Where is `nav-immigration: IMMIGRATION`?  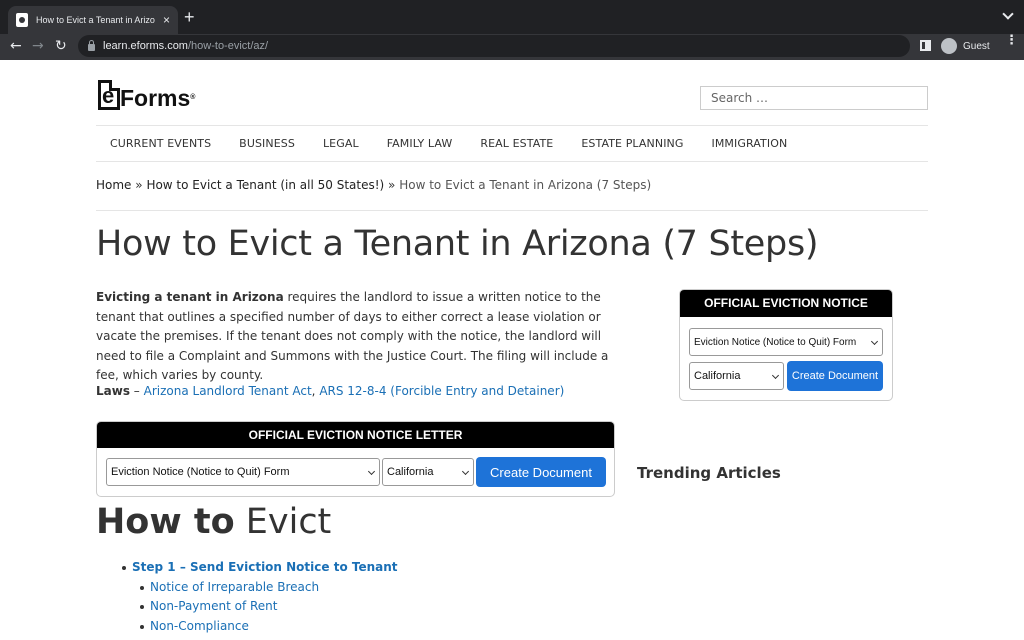 nav-immigration: IMMIGRATION is located at coordinates (750, 143).